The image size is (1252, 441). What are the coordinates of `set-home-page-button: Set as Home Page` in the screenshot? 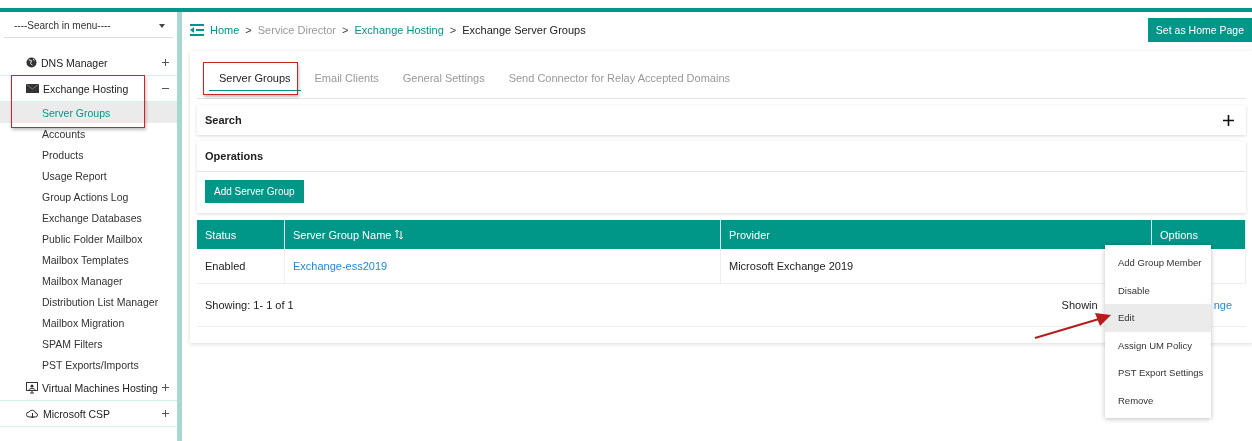 It's located at (1199, 30).